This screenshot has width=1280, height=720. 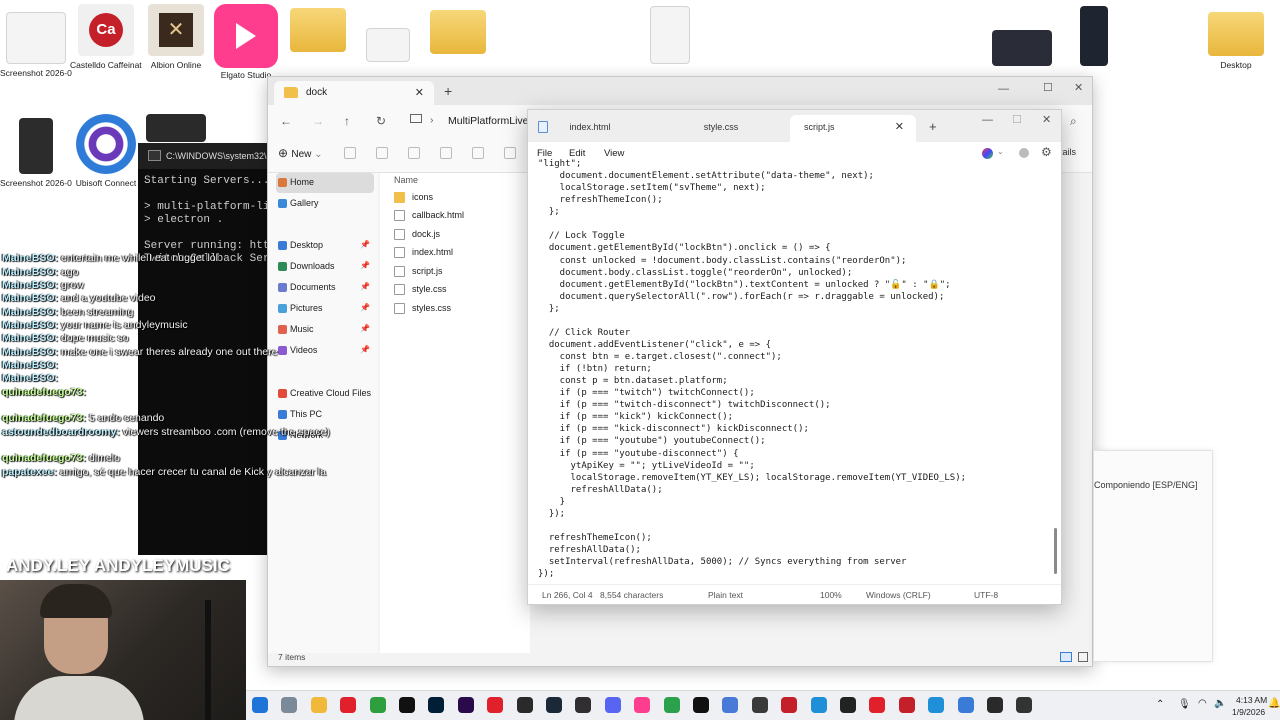 What do you see at coordinates (325, 204) in the screenshot?
I see `nav-item-gallery: Gallery` at bounding box center [325, 204].